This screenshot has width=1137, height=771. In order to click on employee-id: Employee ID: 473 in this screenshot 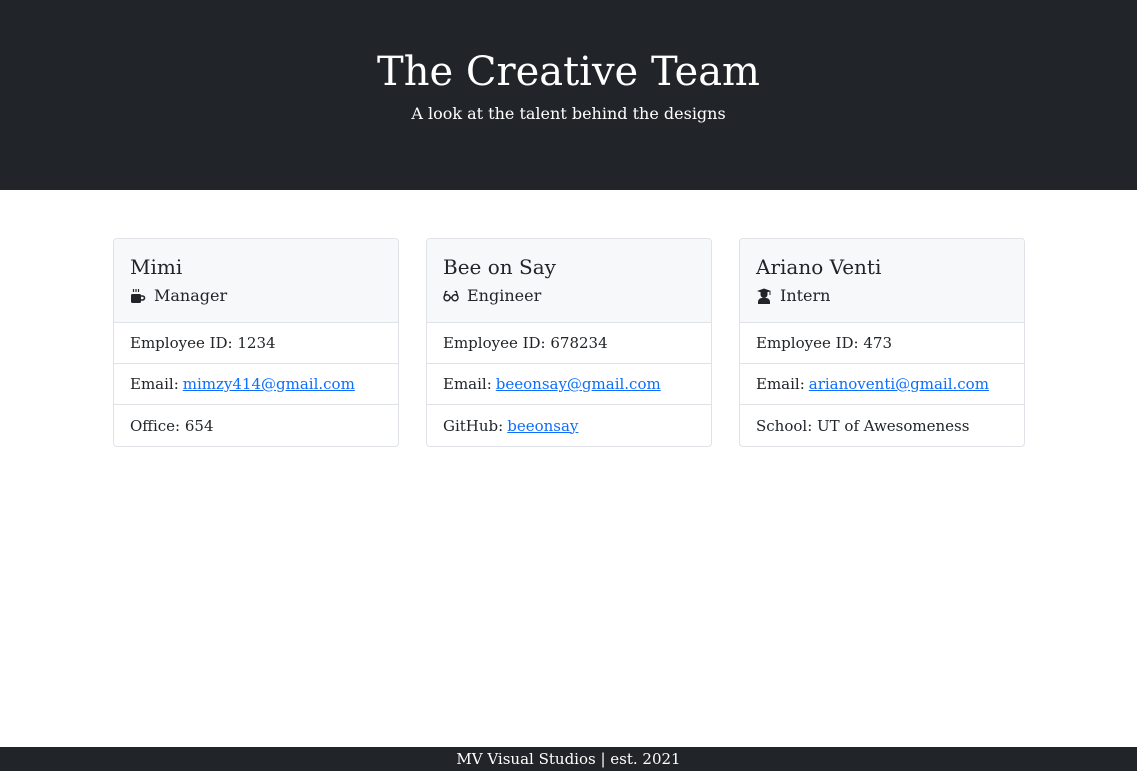, I will do `click(882, 343)`.